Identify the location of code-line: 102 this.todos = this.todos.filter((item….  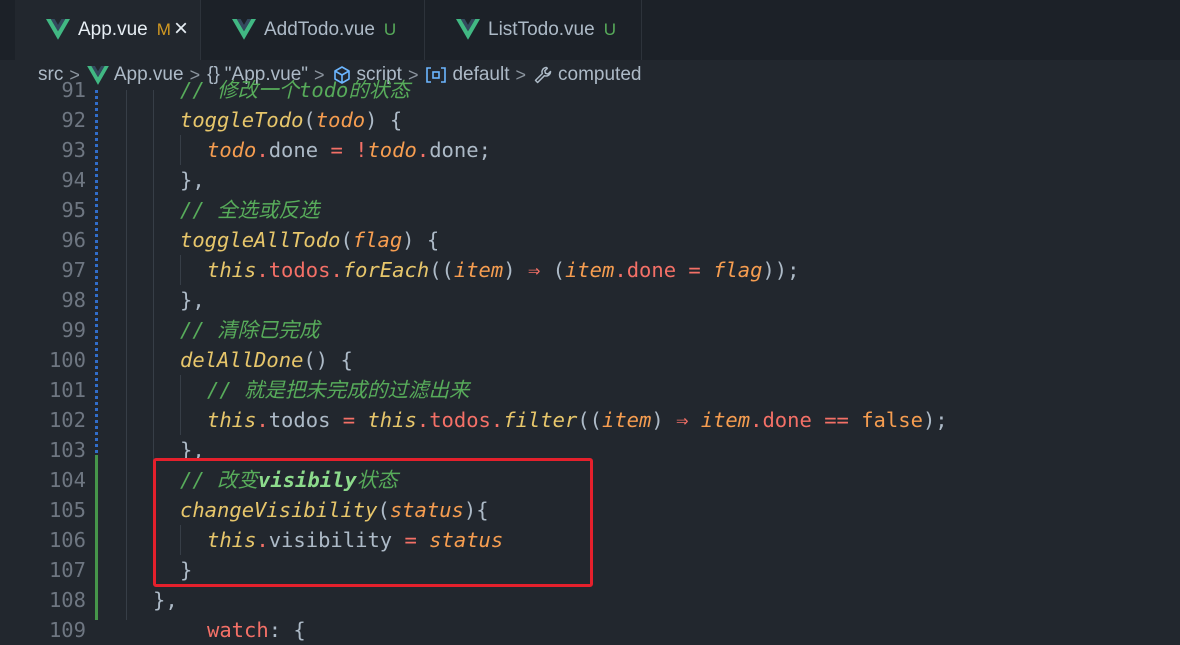
(590, 420).